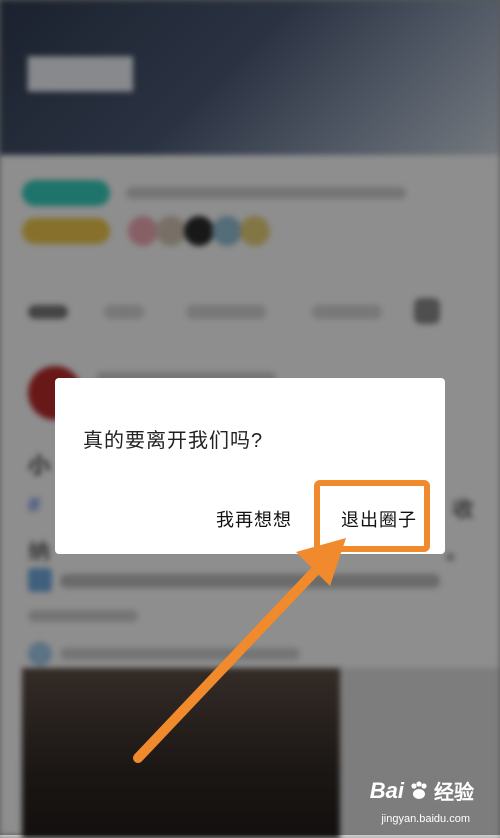  What do you see at coordinates (425, 819) in the screenshot?
I see `watermark-url: jingyan.baidu.com` at bounding box center [425, 819].